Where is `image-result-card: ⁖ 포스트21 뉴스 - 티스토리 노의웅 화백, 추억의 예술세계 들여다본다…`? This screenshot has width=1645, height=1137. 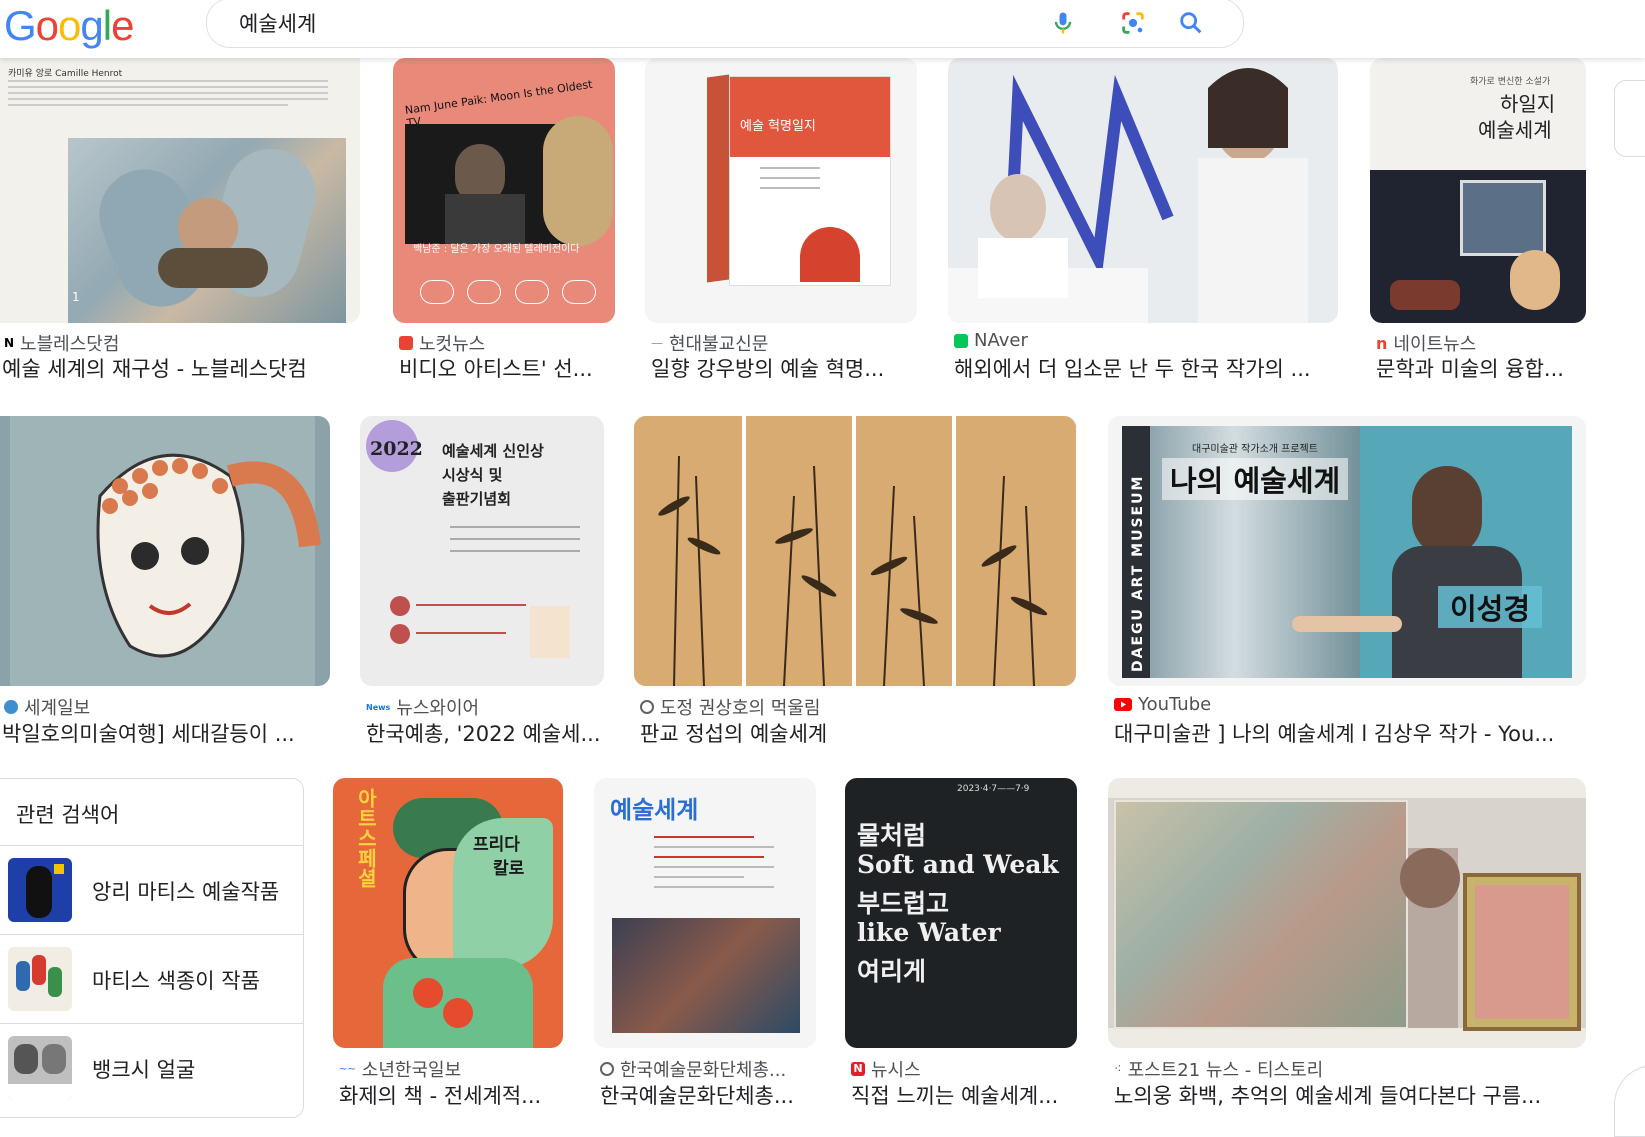 image-result-card: ⁖ 포스트21 뉴스 - 티스토리 노의웅 화백, 추억의 예술세계 들여다본다… is located at coordinates (1349, 948).